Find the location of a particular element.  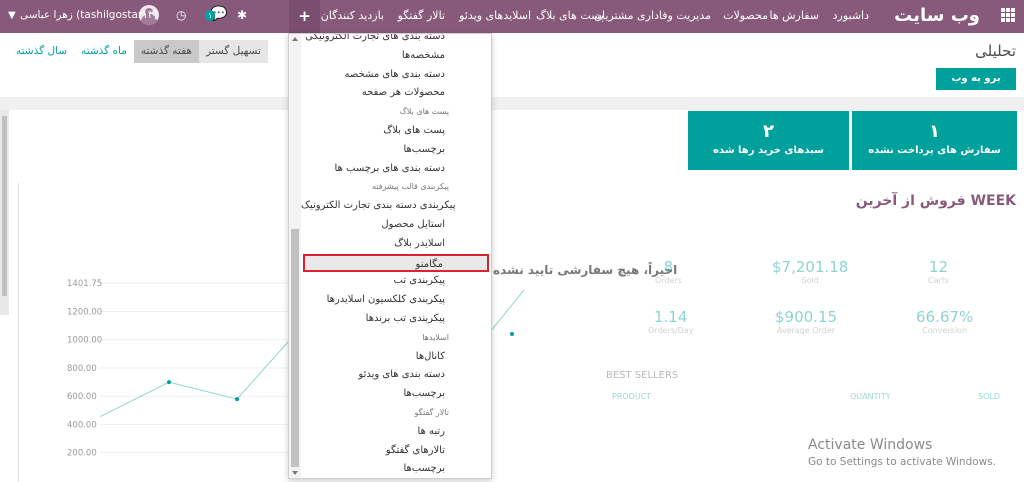

page-title: تحلیلی is located at coordinates (995, 51).